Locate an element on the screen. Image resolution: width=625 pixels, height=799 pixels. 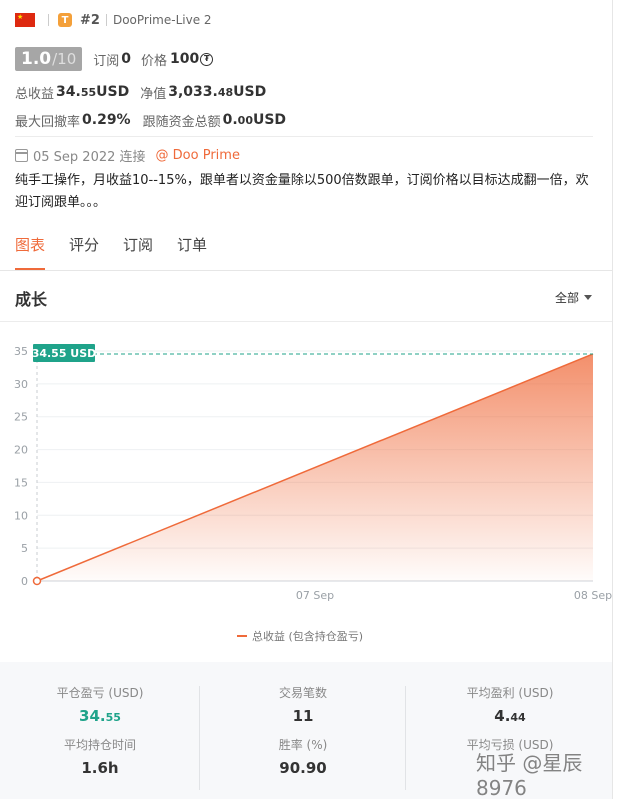
trades-stat: 交易笔数 11 is located at coordinates (303, 704).